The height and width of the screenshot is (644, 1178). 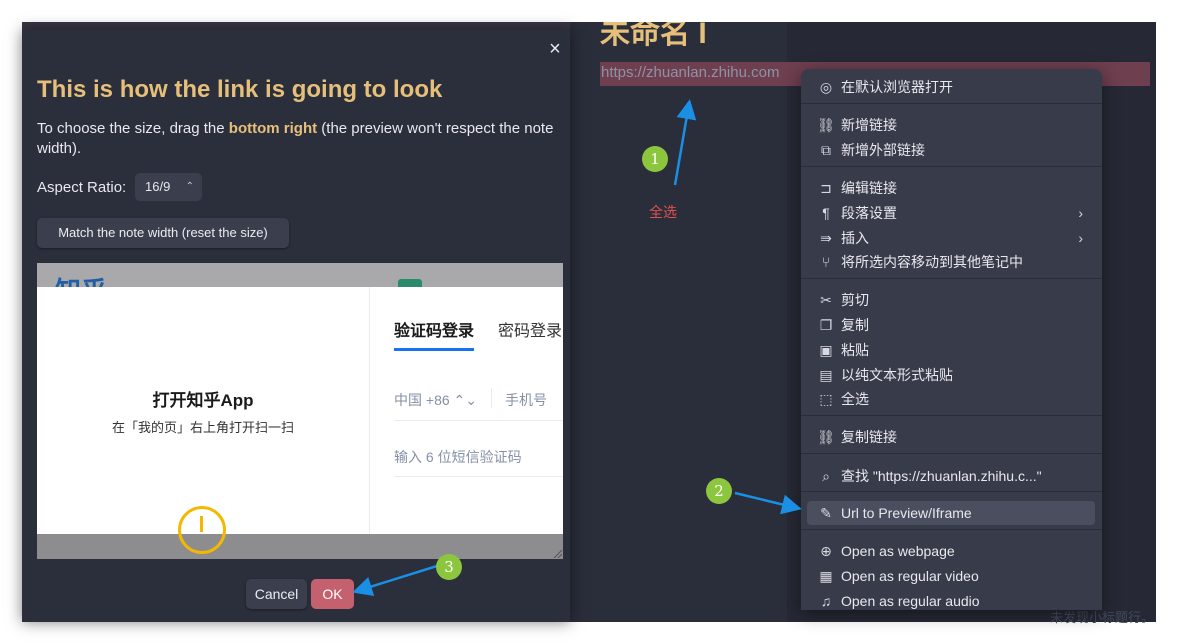 What do you see at coordinates (296, 26) in the screenshot?
I see `dialog-top-edge` at bounding box center [296, 26].